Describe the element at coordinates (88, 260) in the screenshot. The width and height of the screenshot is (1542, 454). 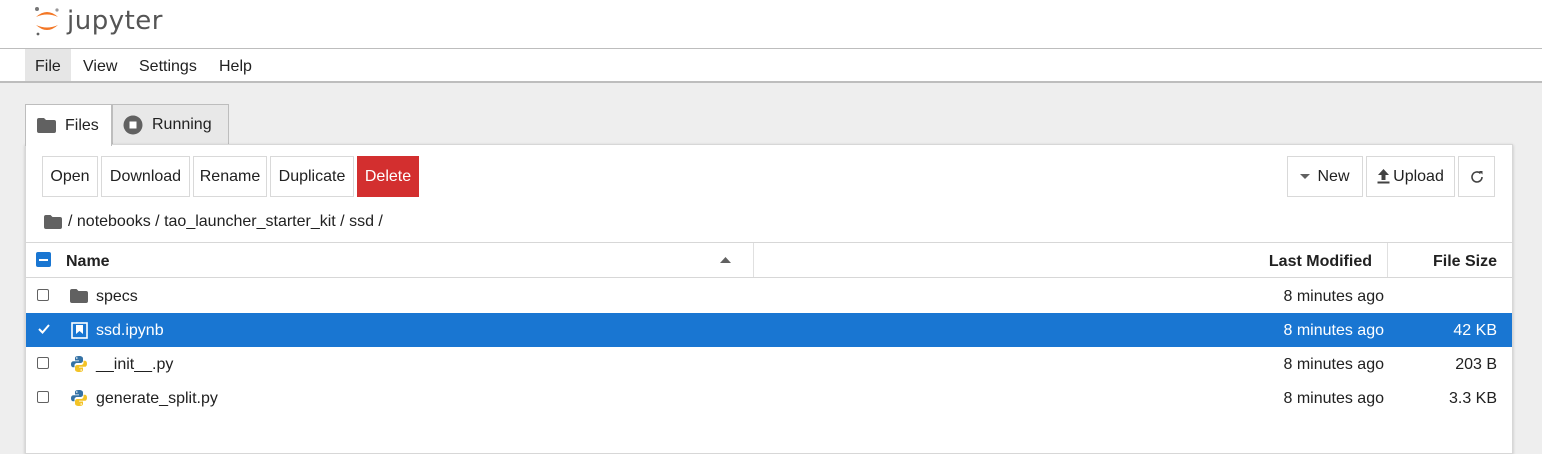
I see `name-column-header: Name` at that location.